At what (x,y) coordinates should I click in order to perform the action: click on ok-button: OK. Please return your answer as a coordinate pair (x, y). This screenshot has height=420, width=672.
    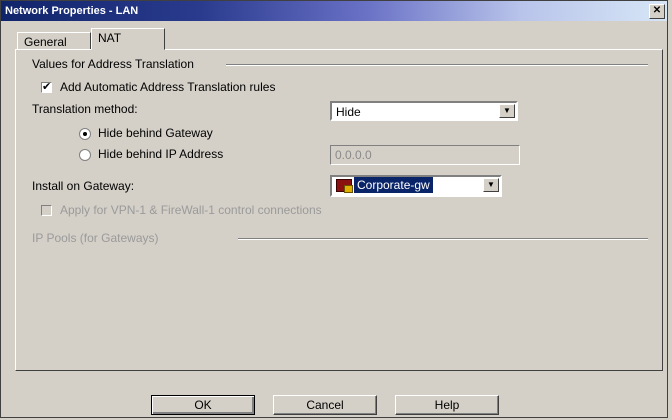
    Looking at the image, I should click on (203, 405).